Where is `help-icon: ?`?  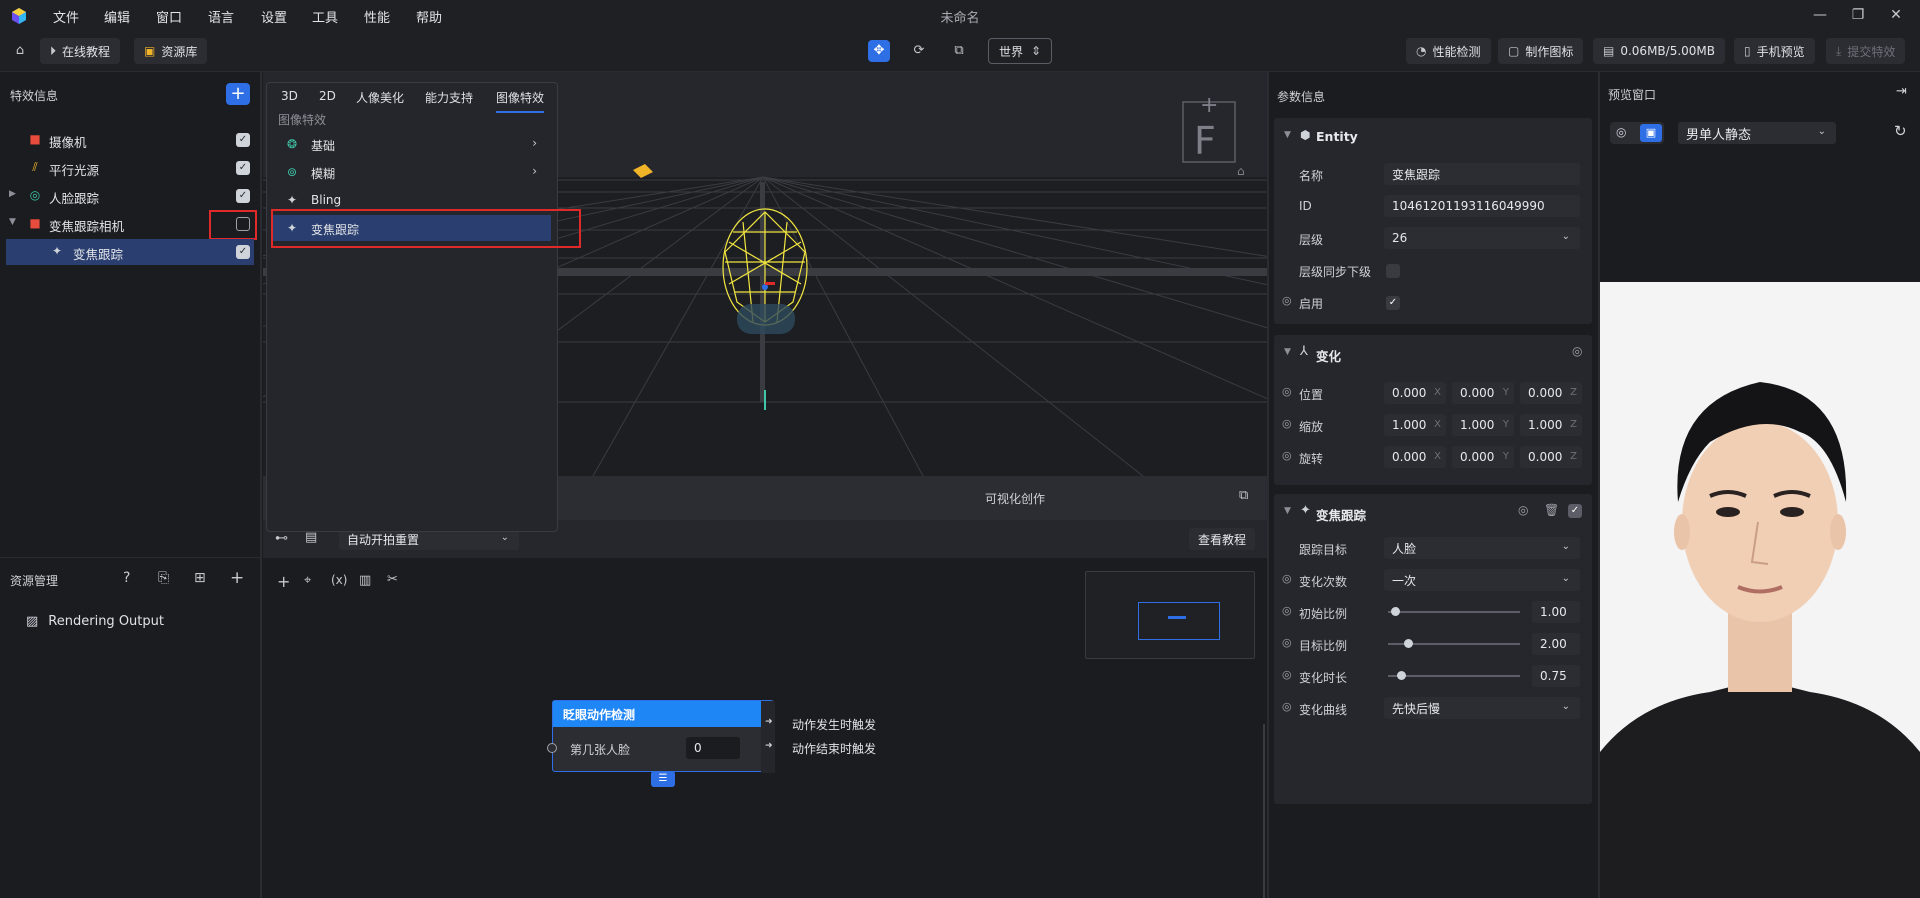 help-icon: ? is located at coordinates (126, 578).